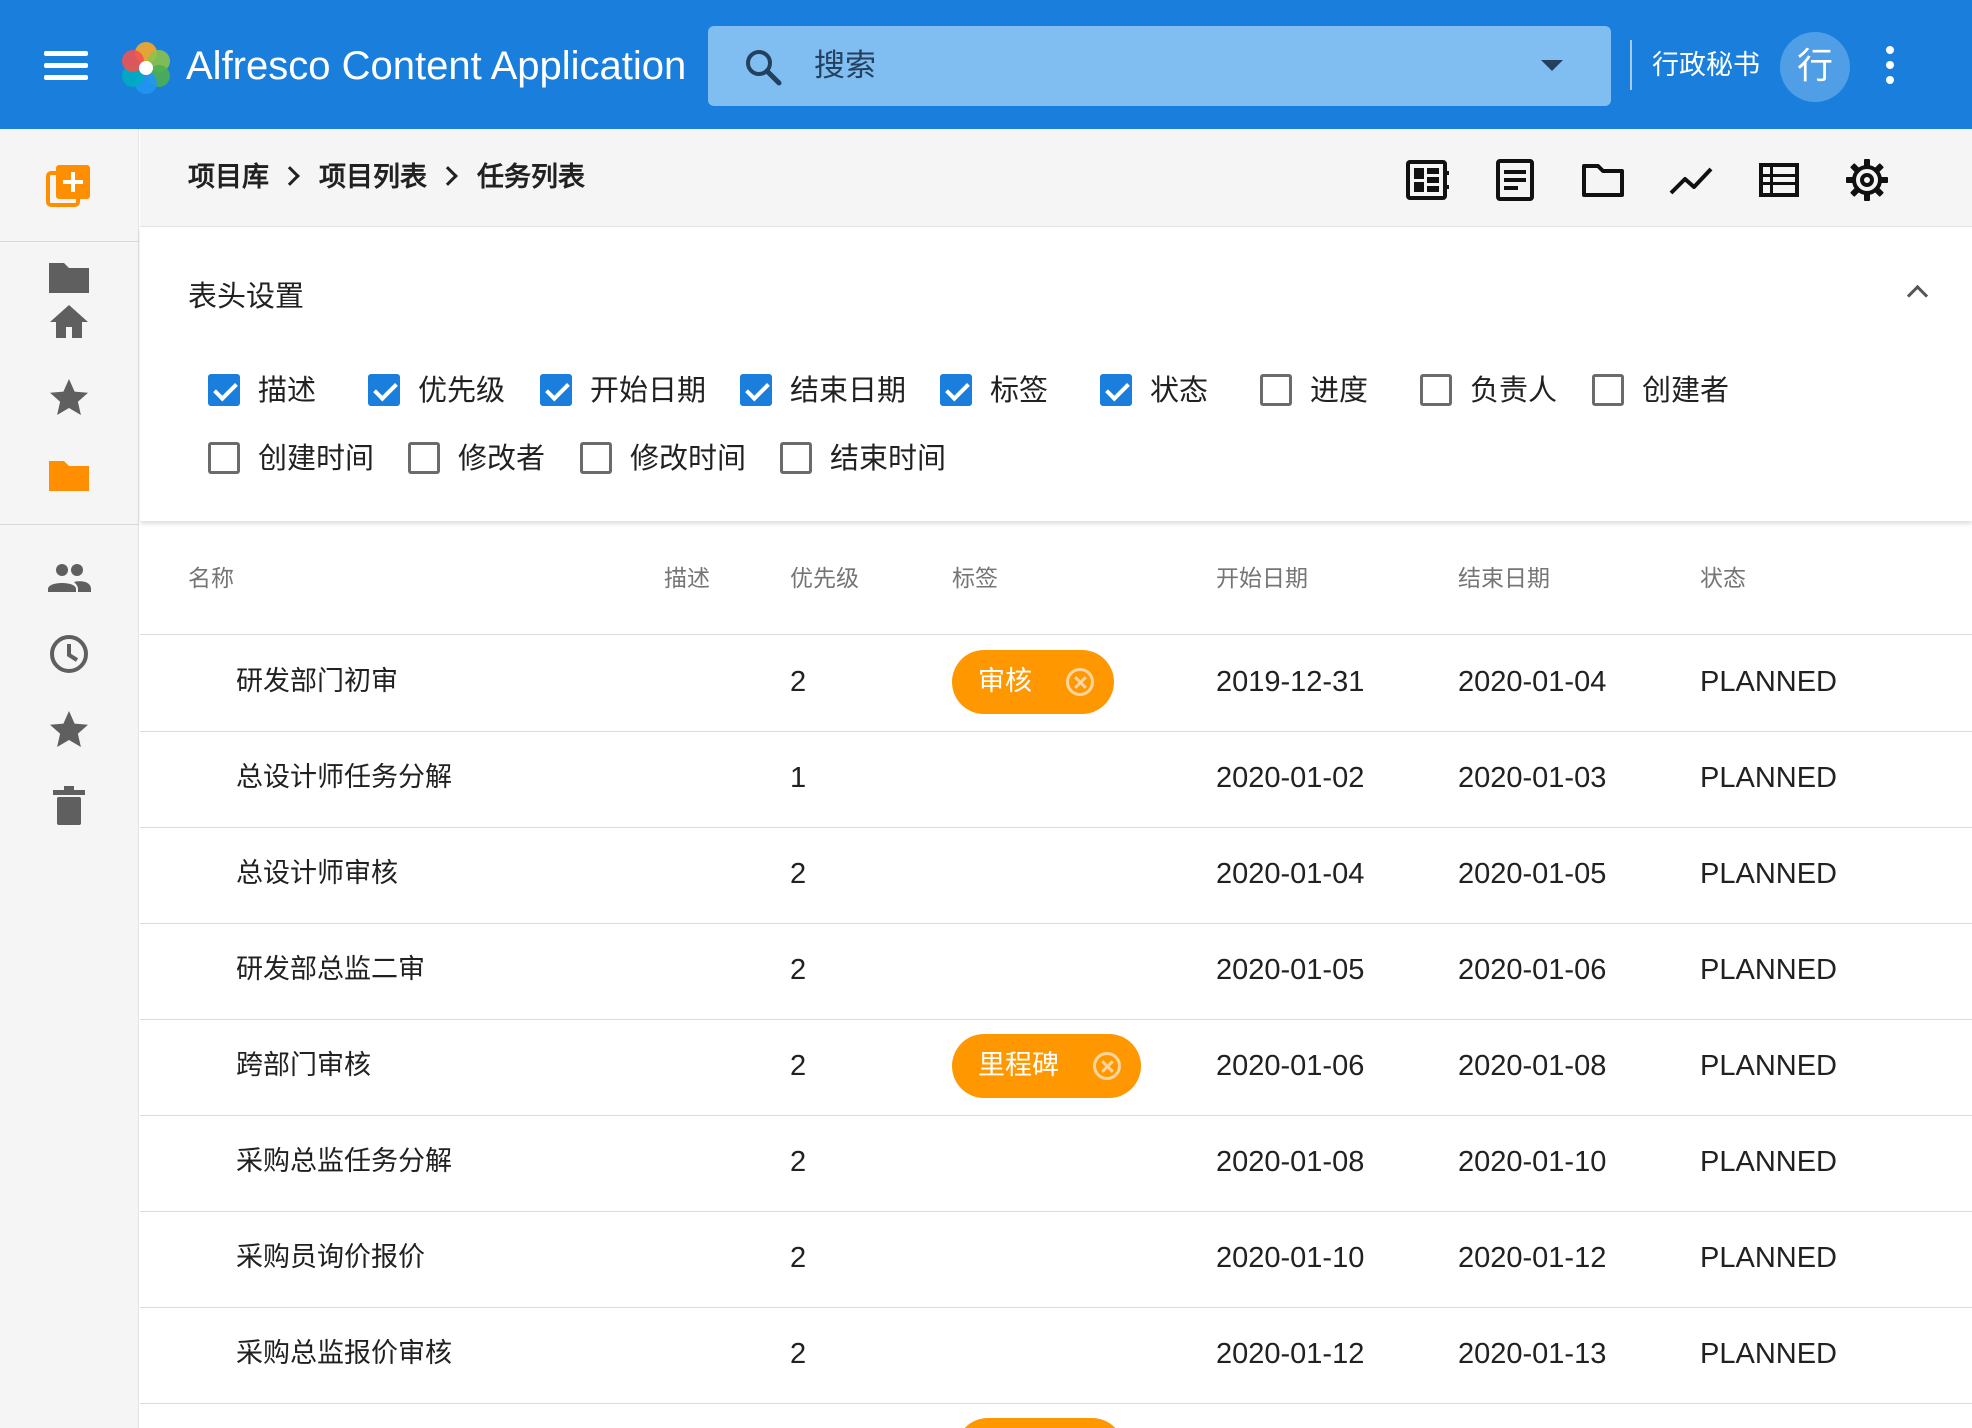 This screenshot has width=1972, height=1428. What do you see at coordinates (69, 730) in the screenshot?
I see `favorite-star-icon` at bounding box center [69, 730].